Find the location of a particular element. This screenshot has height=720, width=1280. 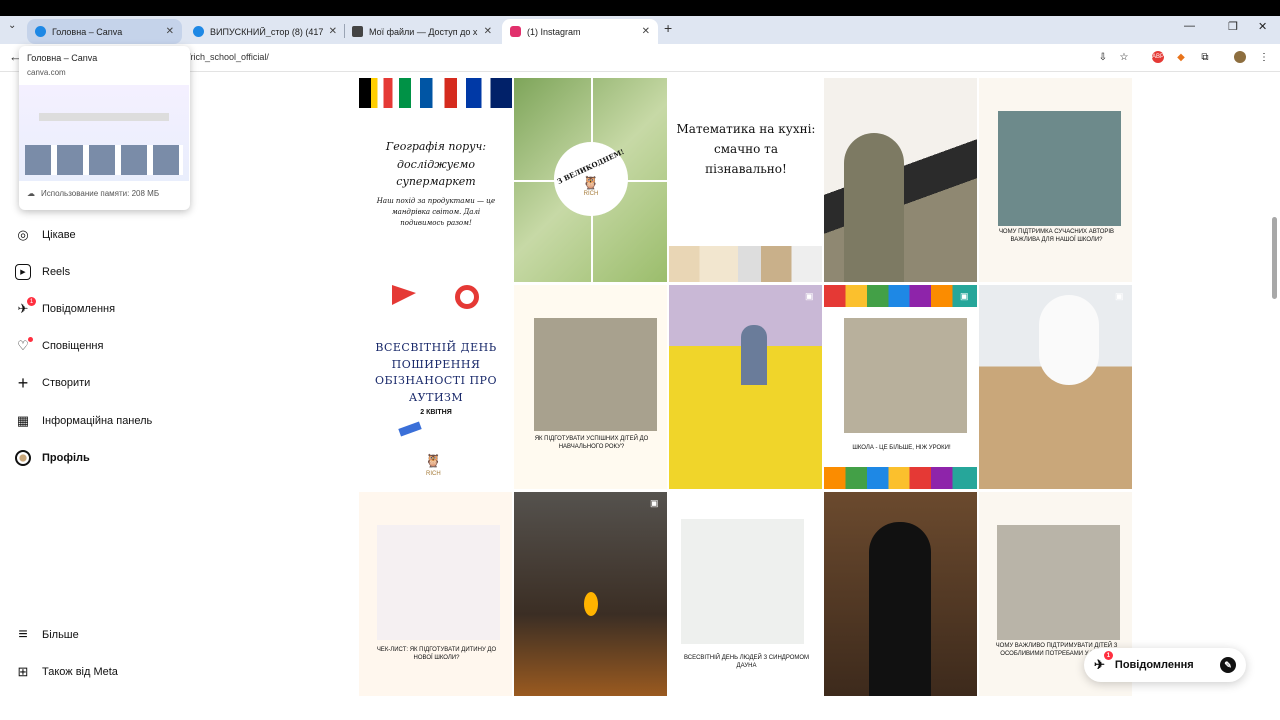

kebab-menu-icon: ⋮ is located at coordinates (1264, 57).